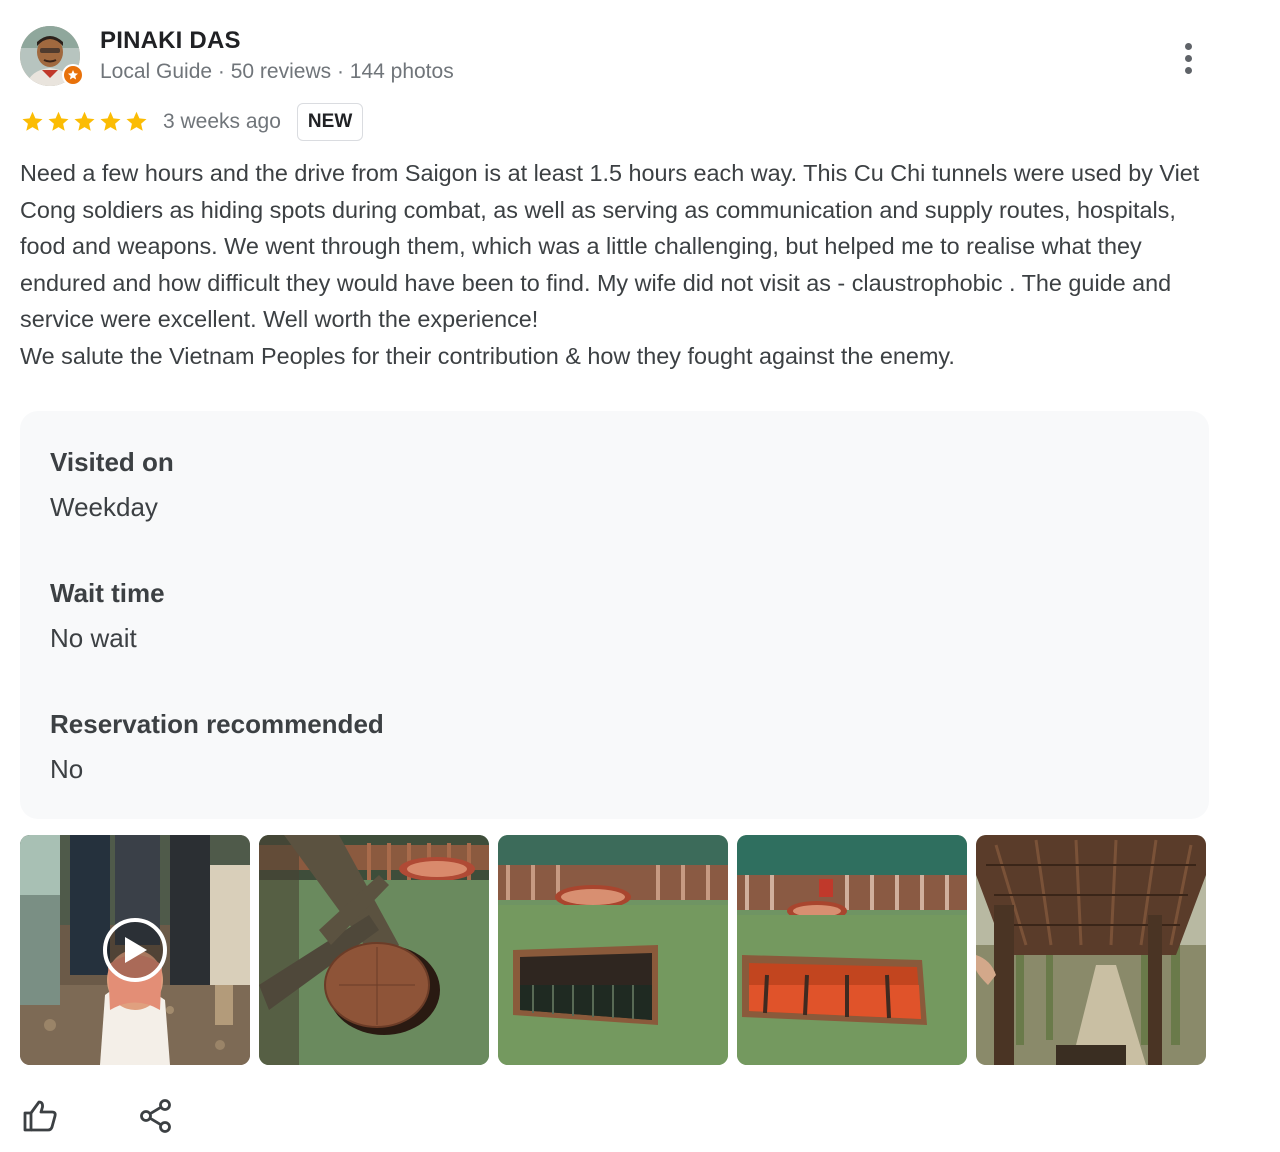  Describe the element at coordinates (614, 508) in the screenshot. I see `detail-visited-on: Visited on Weekday` at that location.